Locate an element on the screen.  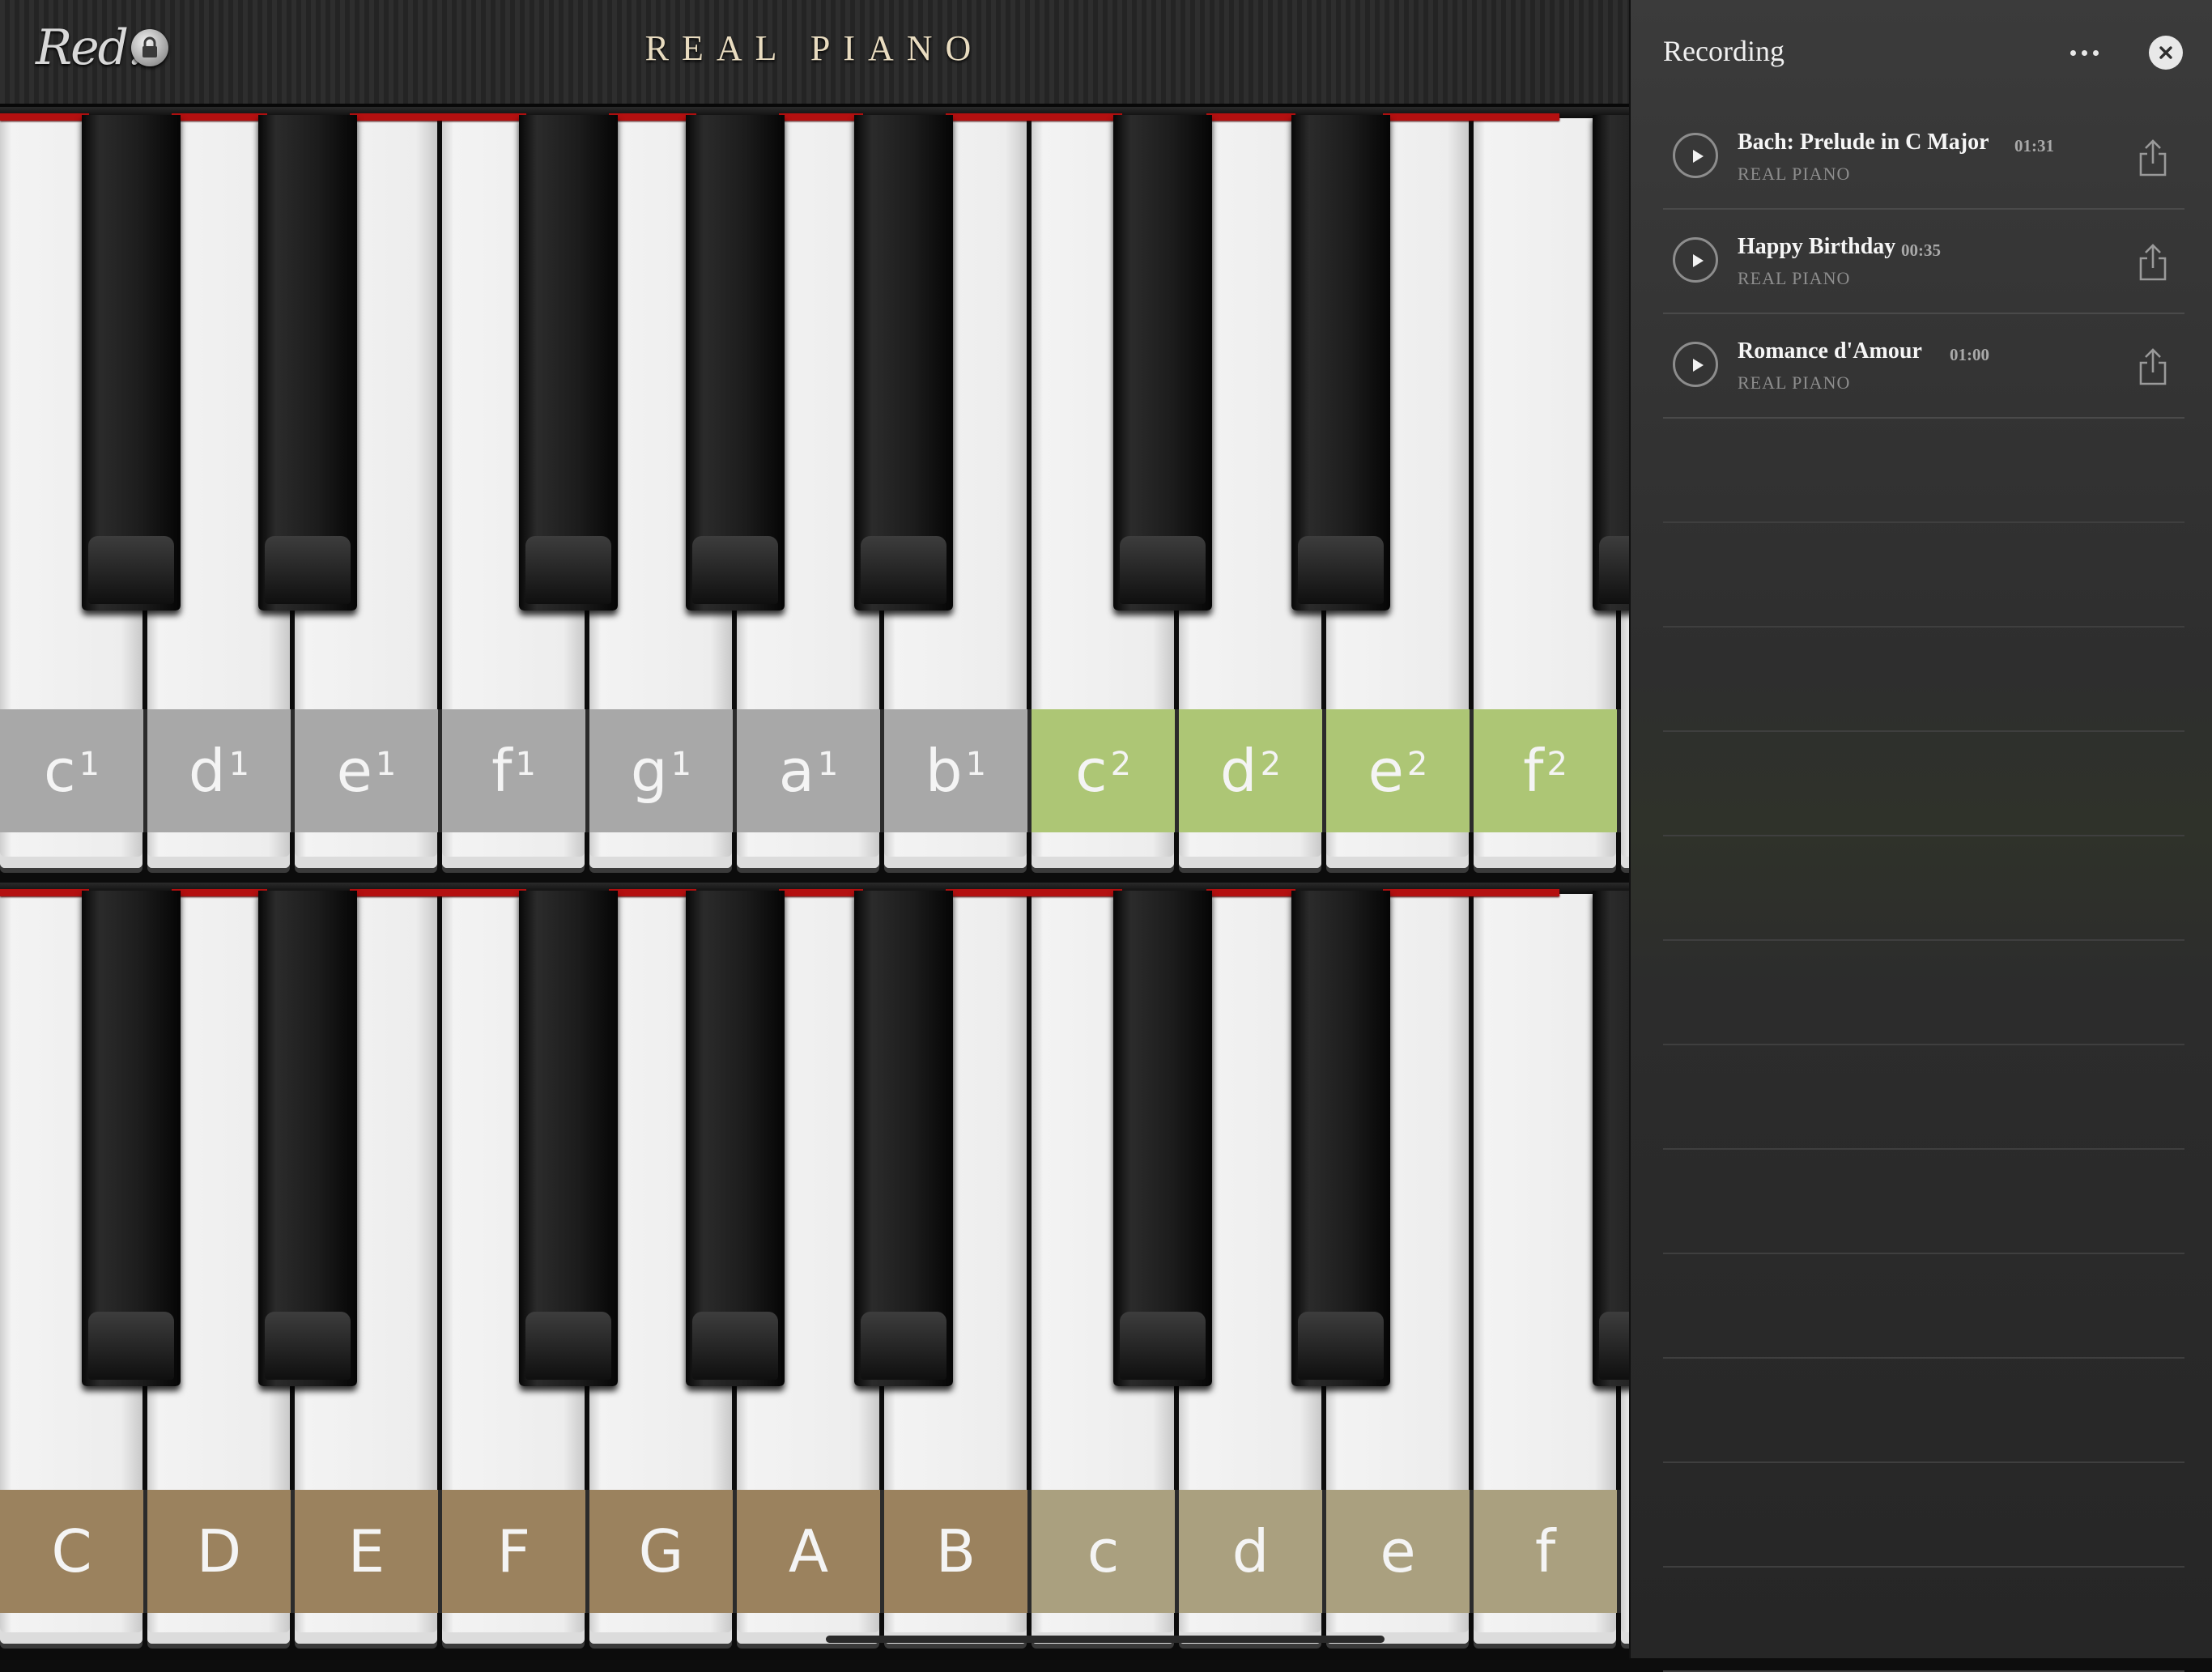
play-icon is located at coordinates (1698, 261).